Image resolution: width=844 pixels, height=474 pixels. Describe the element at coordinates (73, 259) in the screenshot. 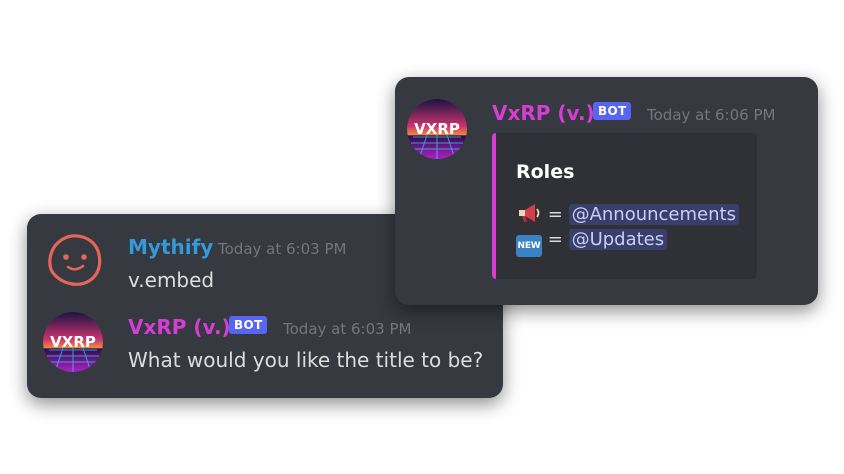

I see `ghost-blob-avatar-icon` at that location.